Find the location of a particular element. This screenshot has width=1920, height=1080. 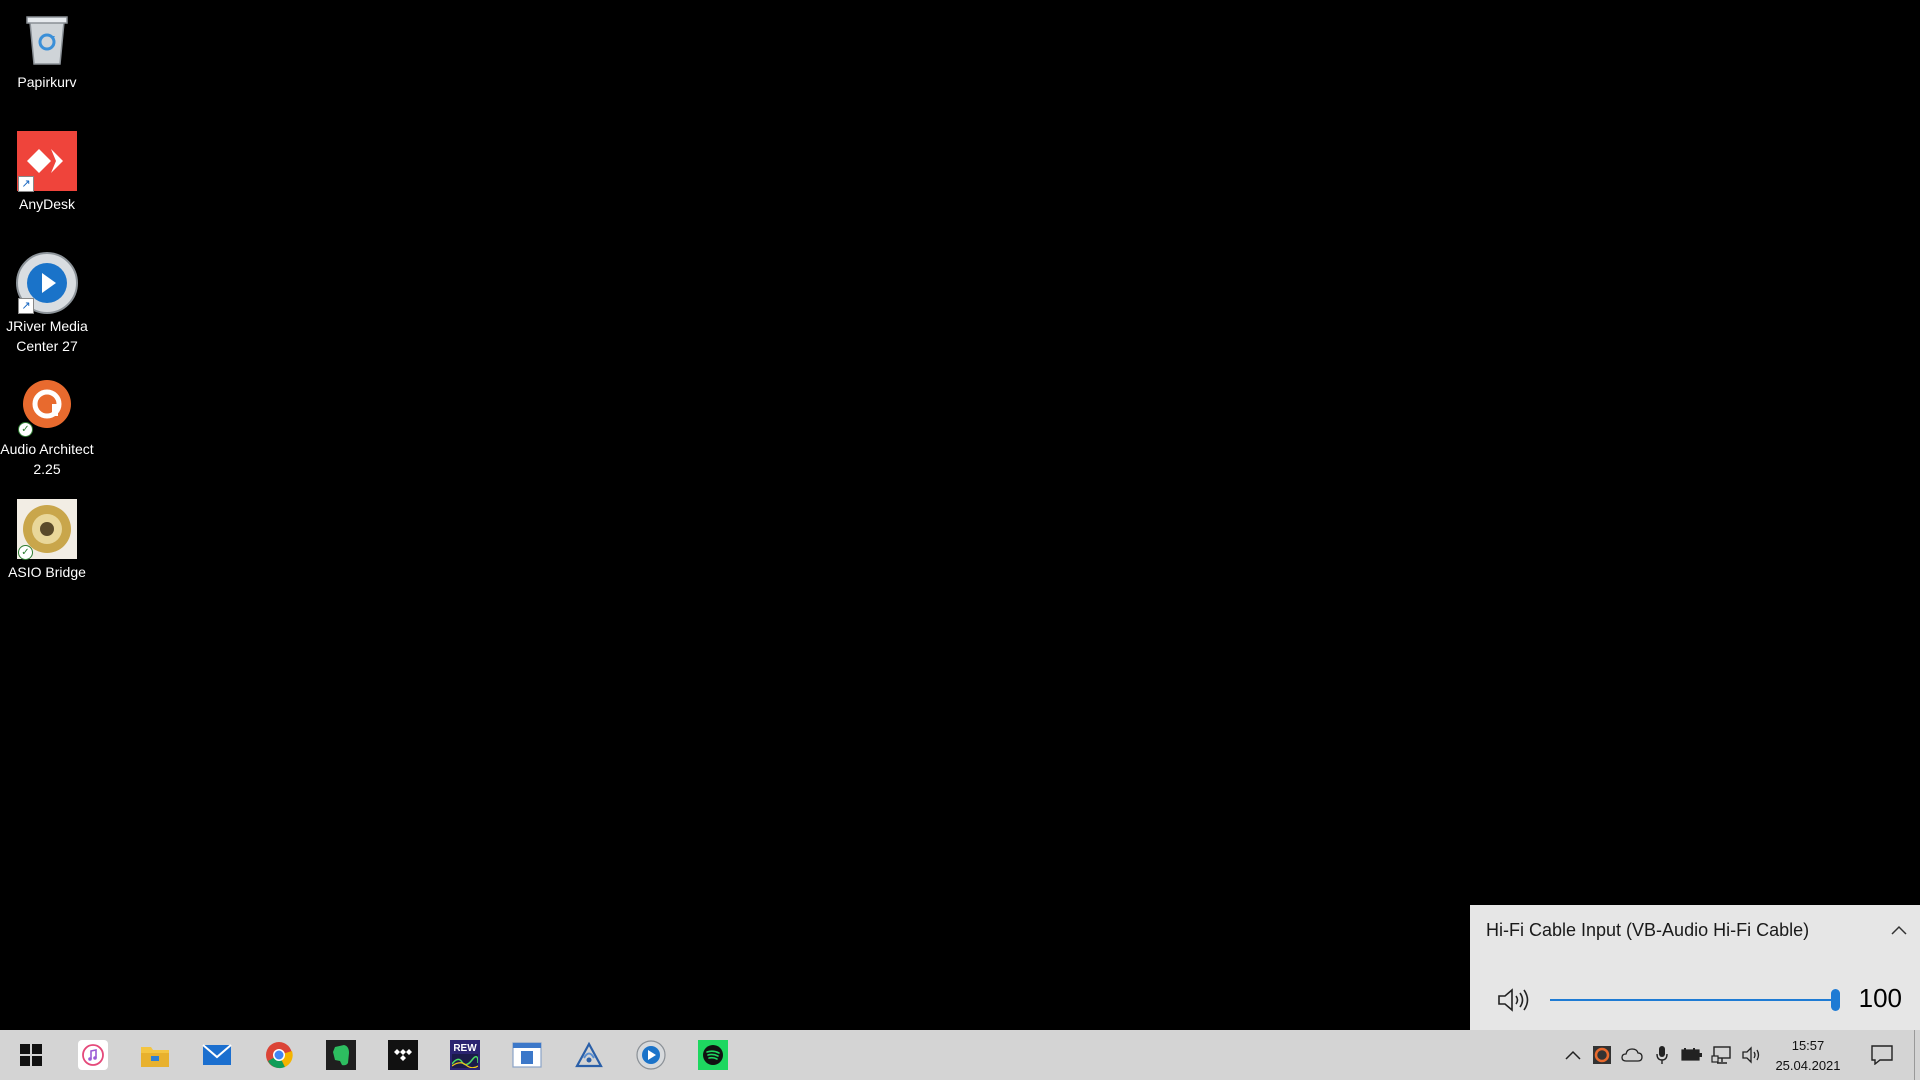

tray-network is located at coordinates (1722, 1055).